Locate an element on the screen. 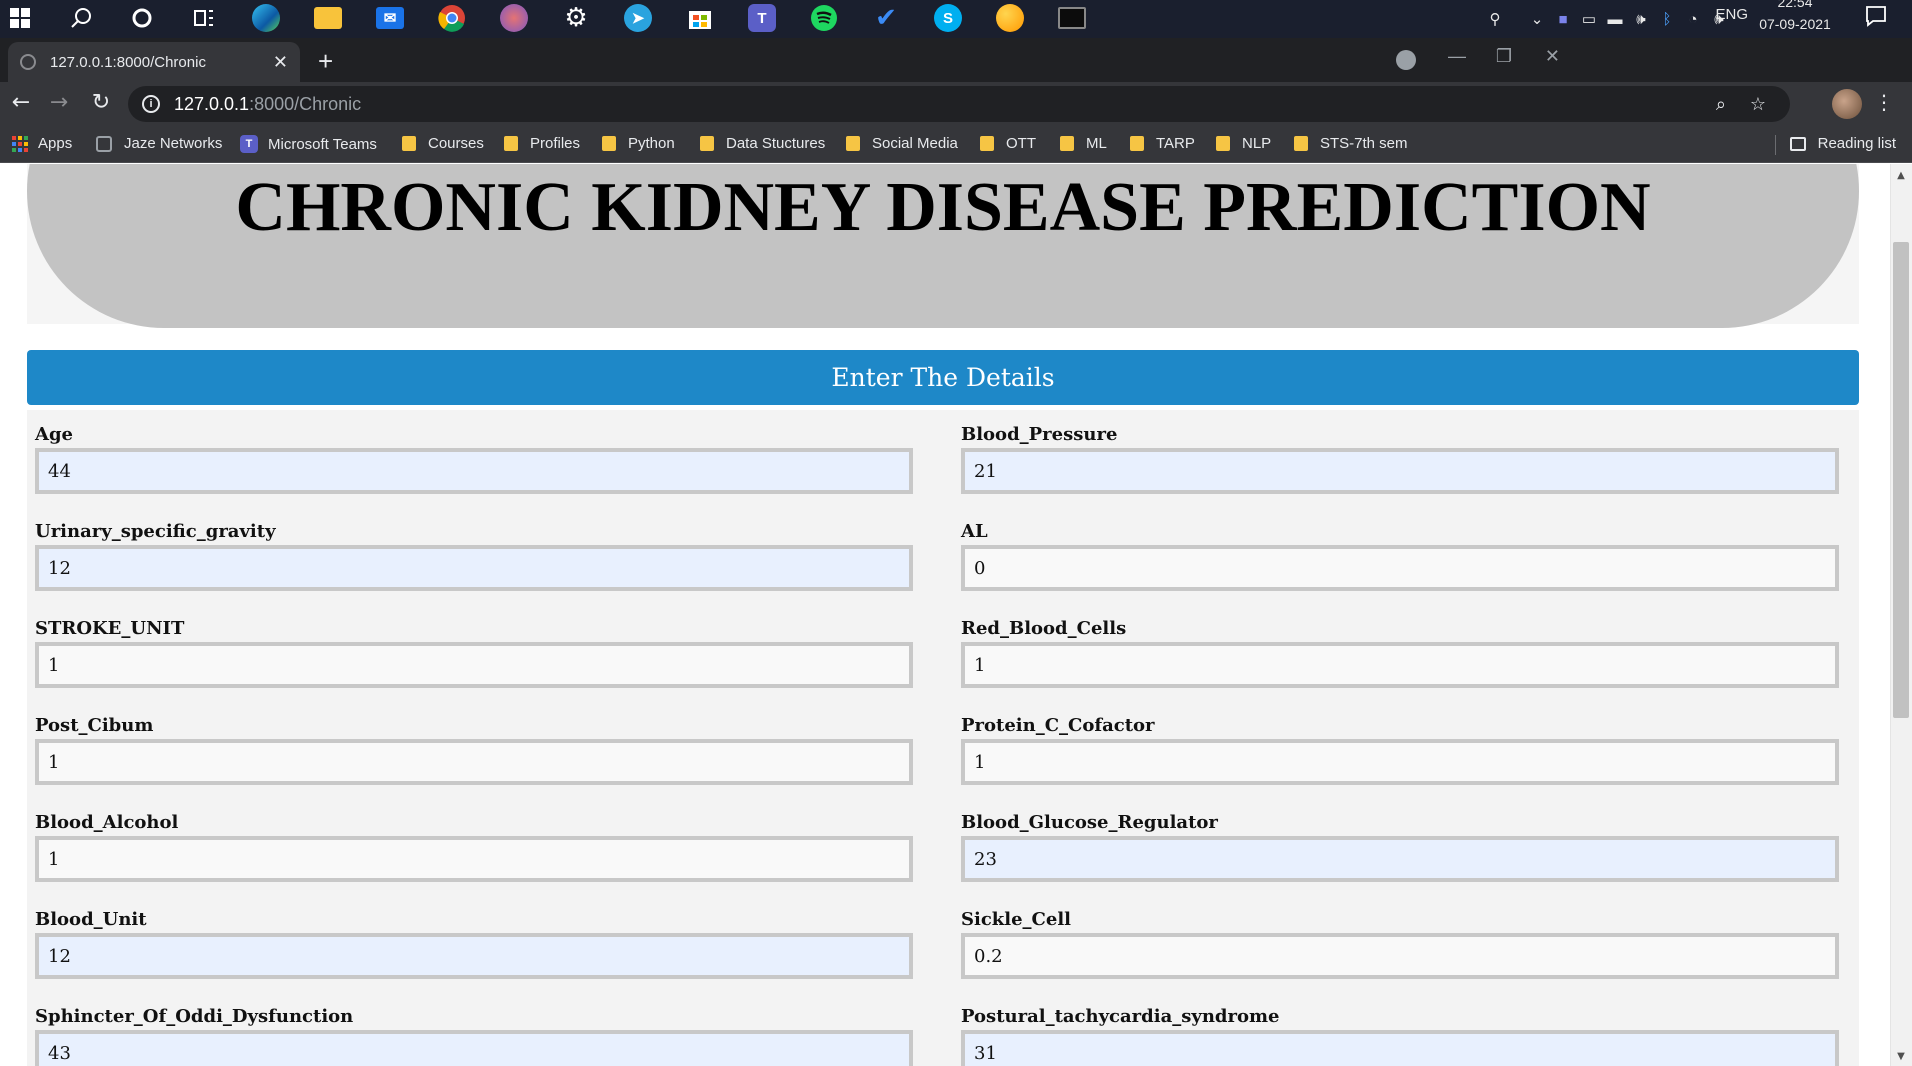  reload-button: ↻ is located at coordinates (101, 102).